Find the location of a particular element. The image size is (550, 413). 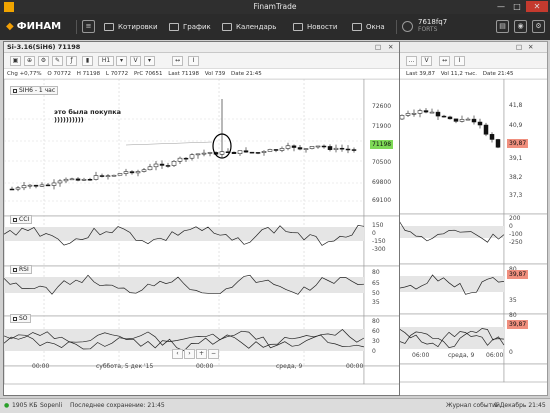

quotes-button: Котировки is located at coordinates (131, 27).